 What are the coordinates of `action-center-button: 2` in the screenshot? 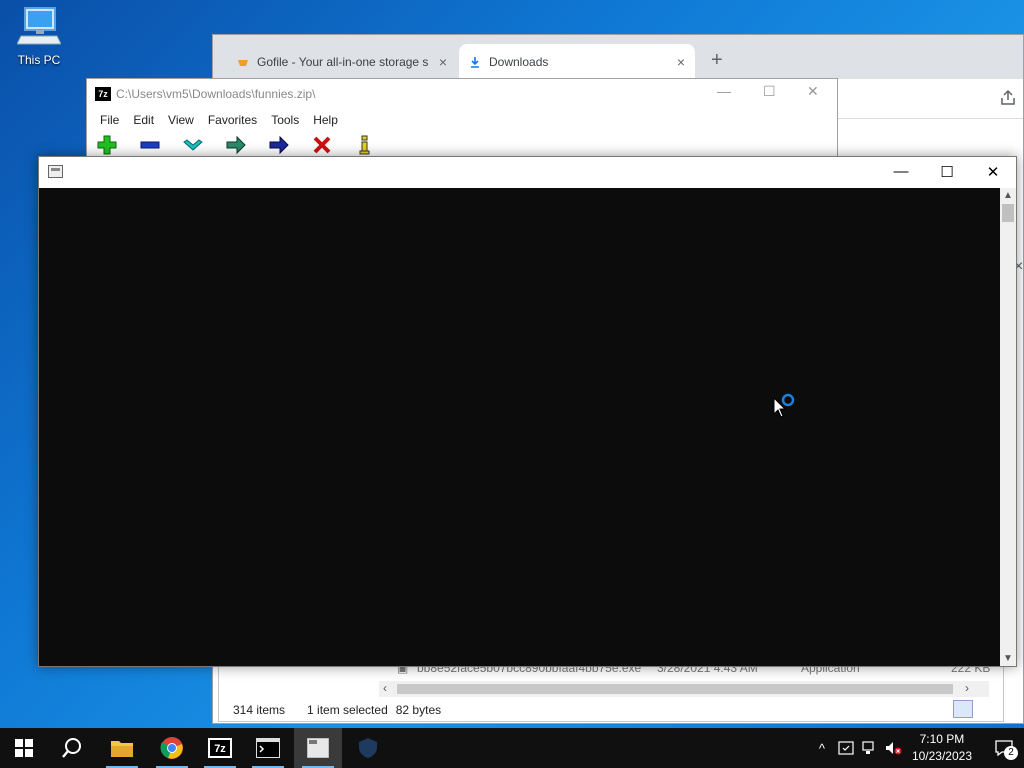 It's located at (1004, 748).